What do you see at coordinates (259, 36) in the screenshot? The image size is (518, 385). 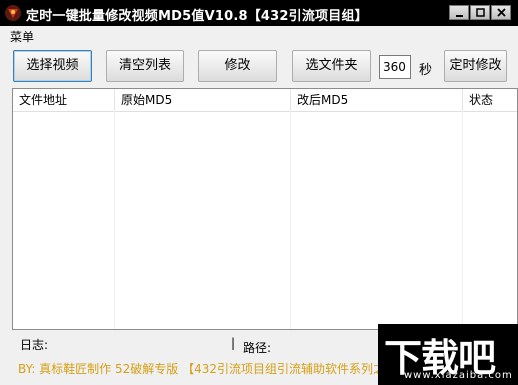 I see `menu-bar: 菜单` at bounding box center [259, 36].